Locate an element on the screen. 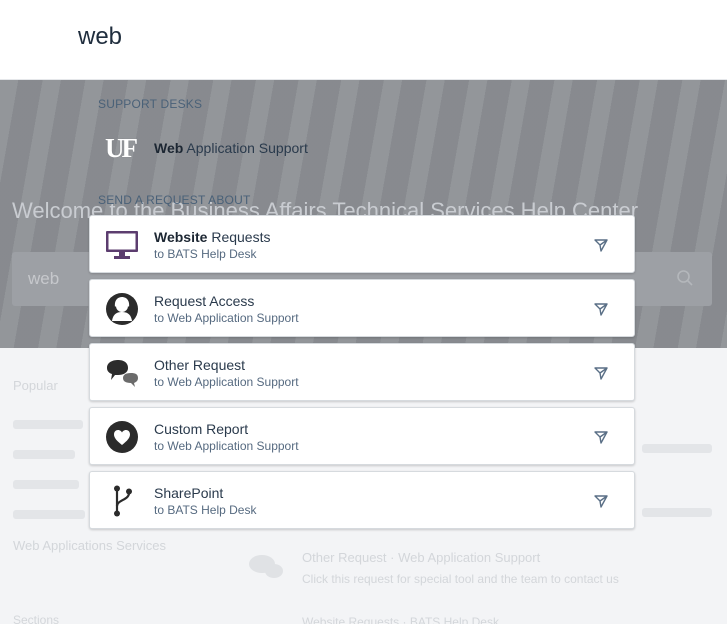 The image size is (727, 624). request-title: Custom Report is located at coordinates (201, 429).